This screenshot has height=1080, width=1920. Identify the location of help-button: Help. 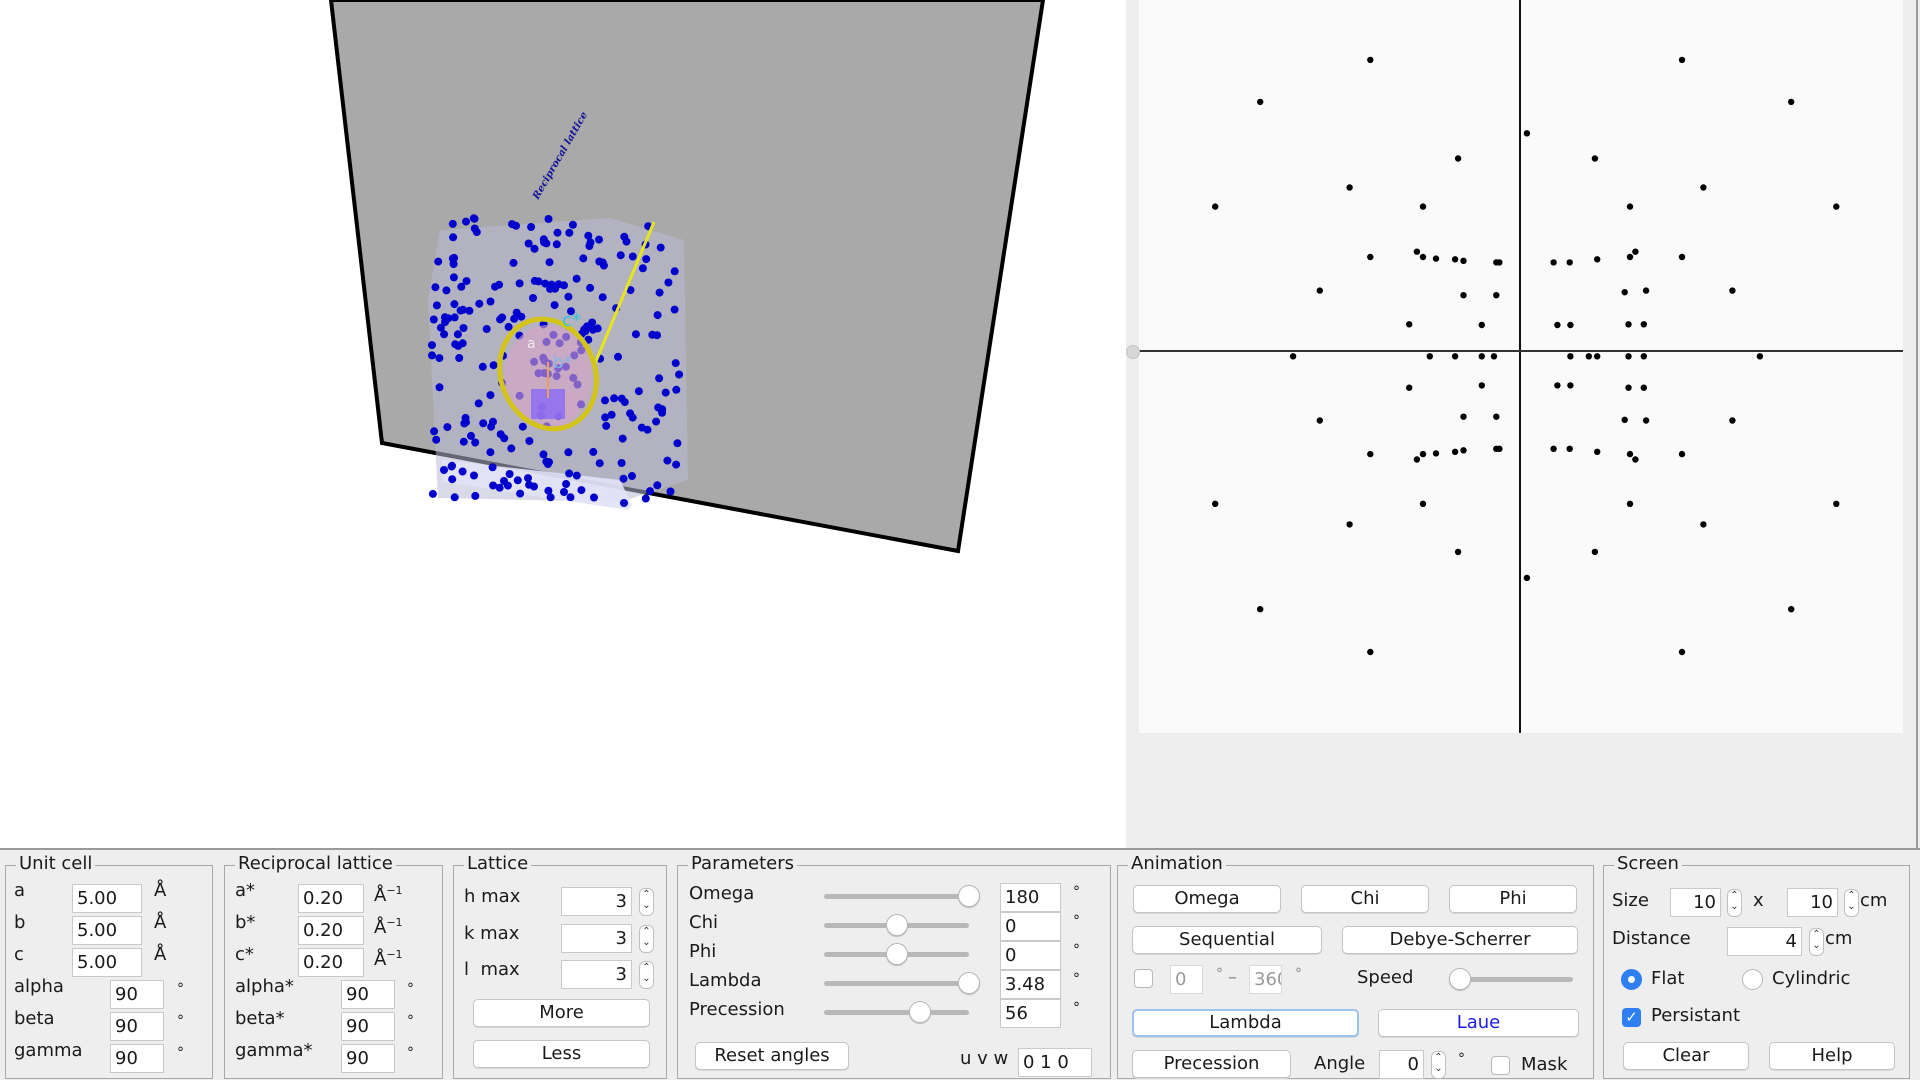
(1832, 1056).